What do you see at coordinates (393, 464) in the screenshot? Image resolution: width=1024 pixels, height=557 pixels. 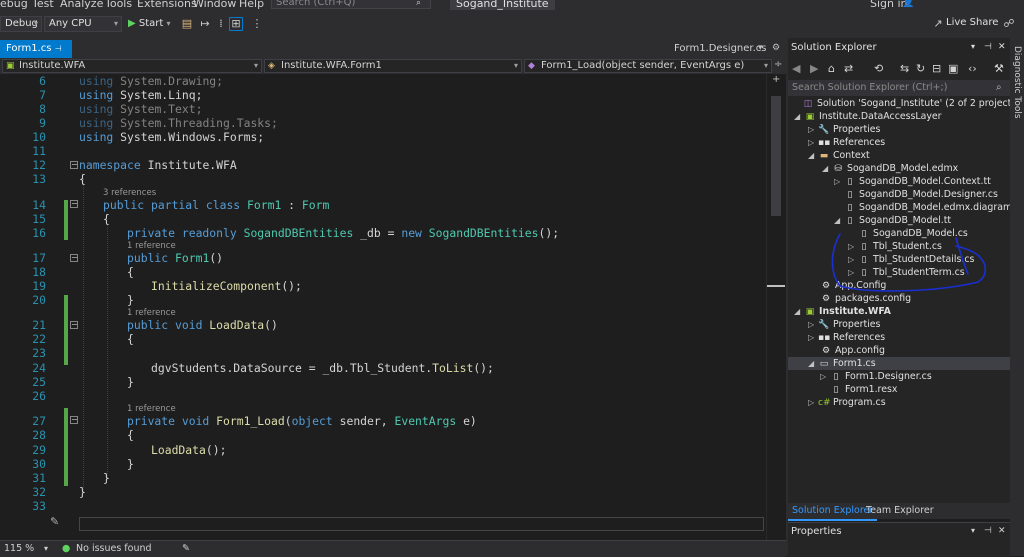 I see `code-line: 30}` at bounding box center [393, 464].